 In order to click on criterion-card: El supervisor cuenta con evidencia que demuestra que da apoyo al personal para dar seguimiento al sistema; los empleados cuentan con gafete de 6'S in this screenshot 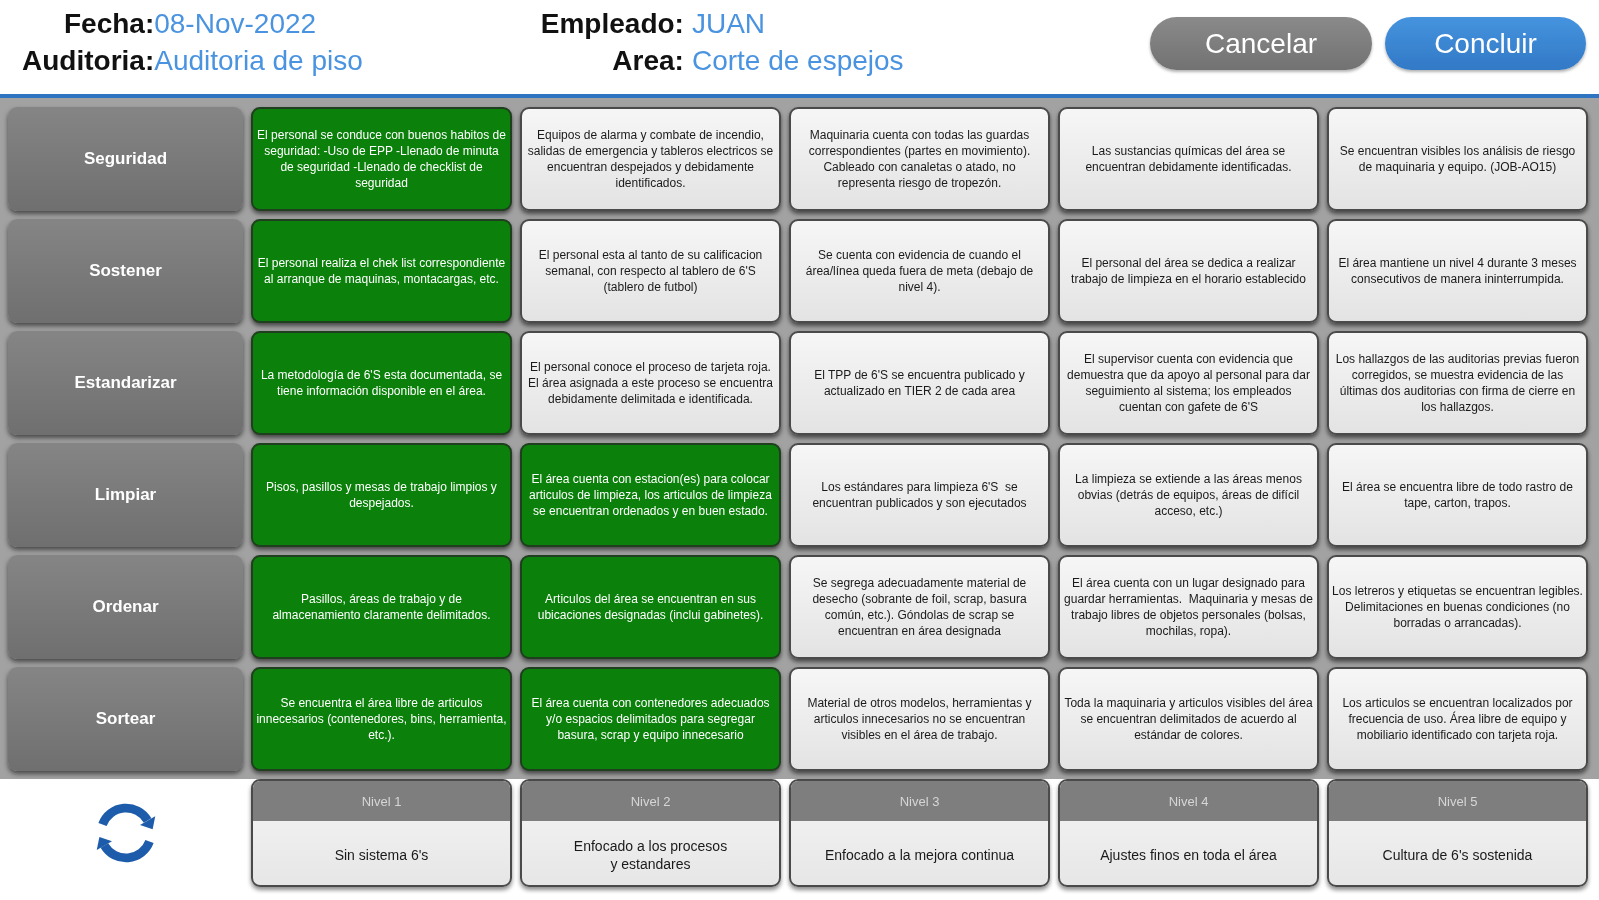, I will do `click(1188, 383)`.